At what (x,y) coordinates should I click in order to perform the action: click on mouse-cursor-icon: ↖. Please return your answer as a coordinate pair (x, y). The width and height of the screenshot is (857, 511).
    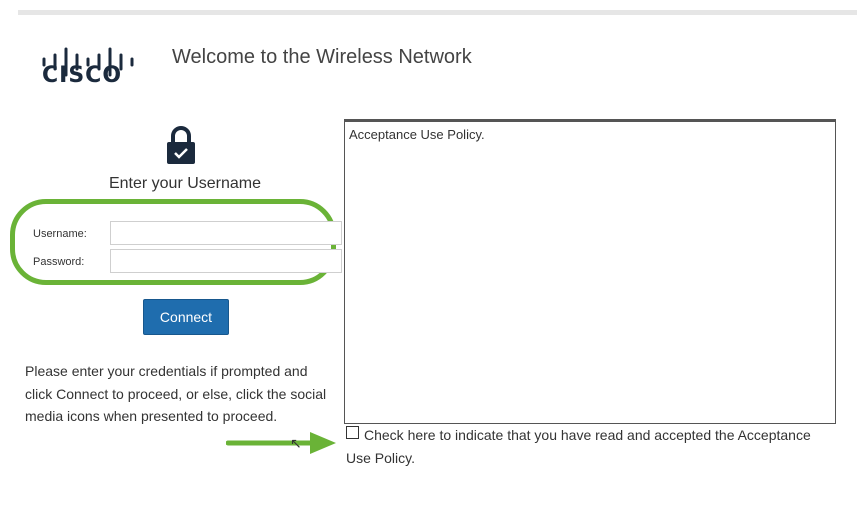
    Looking at the image, I should click on (296, 444).